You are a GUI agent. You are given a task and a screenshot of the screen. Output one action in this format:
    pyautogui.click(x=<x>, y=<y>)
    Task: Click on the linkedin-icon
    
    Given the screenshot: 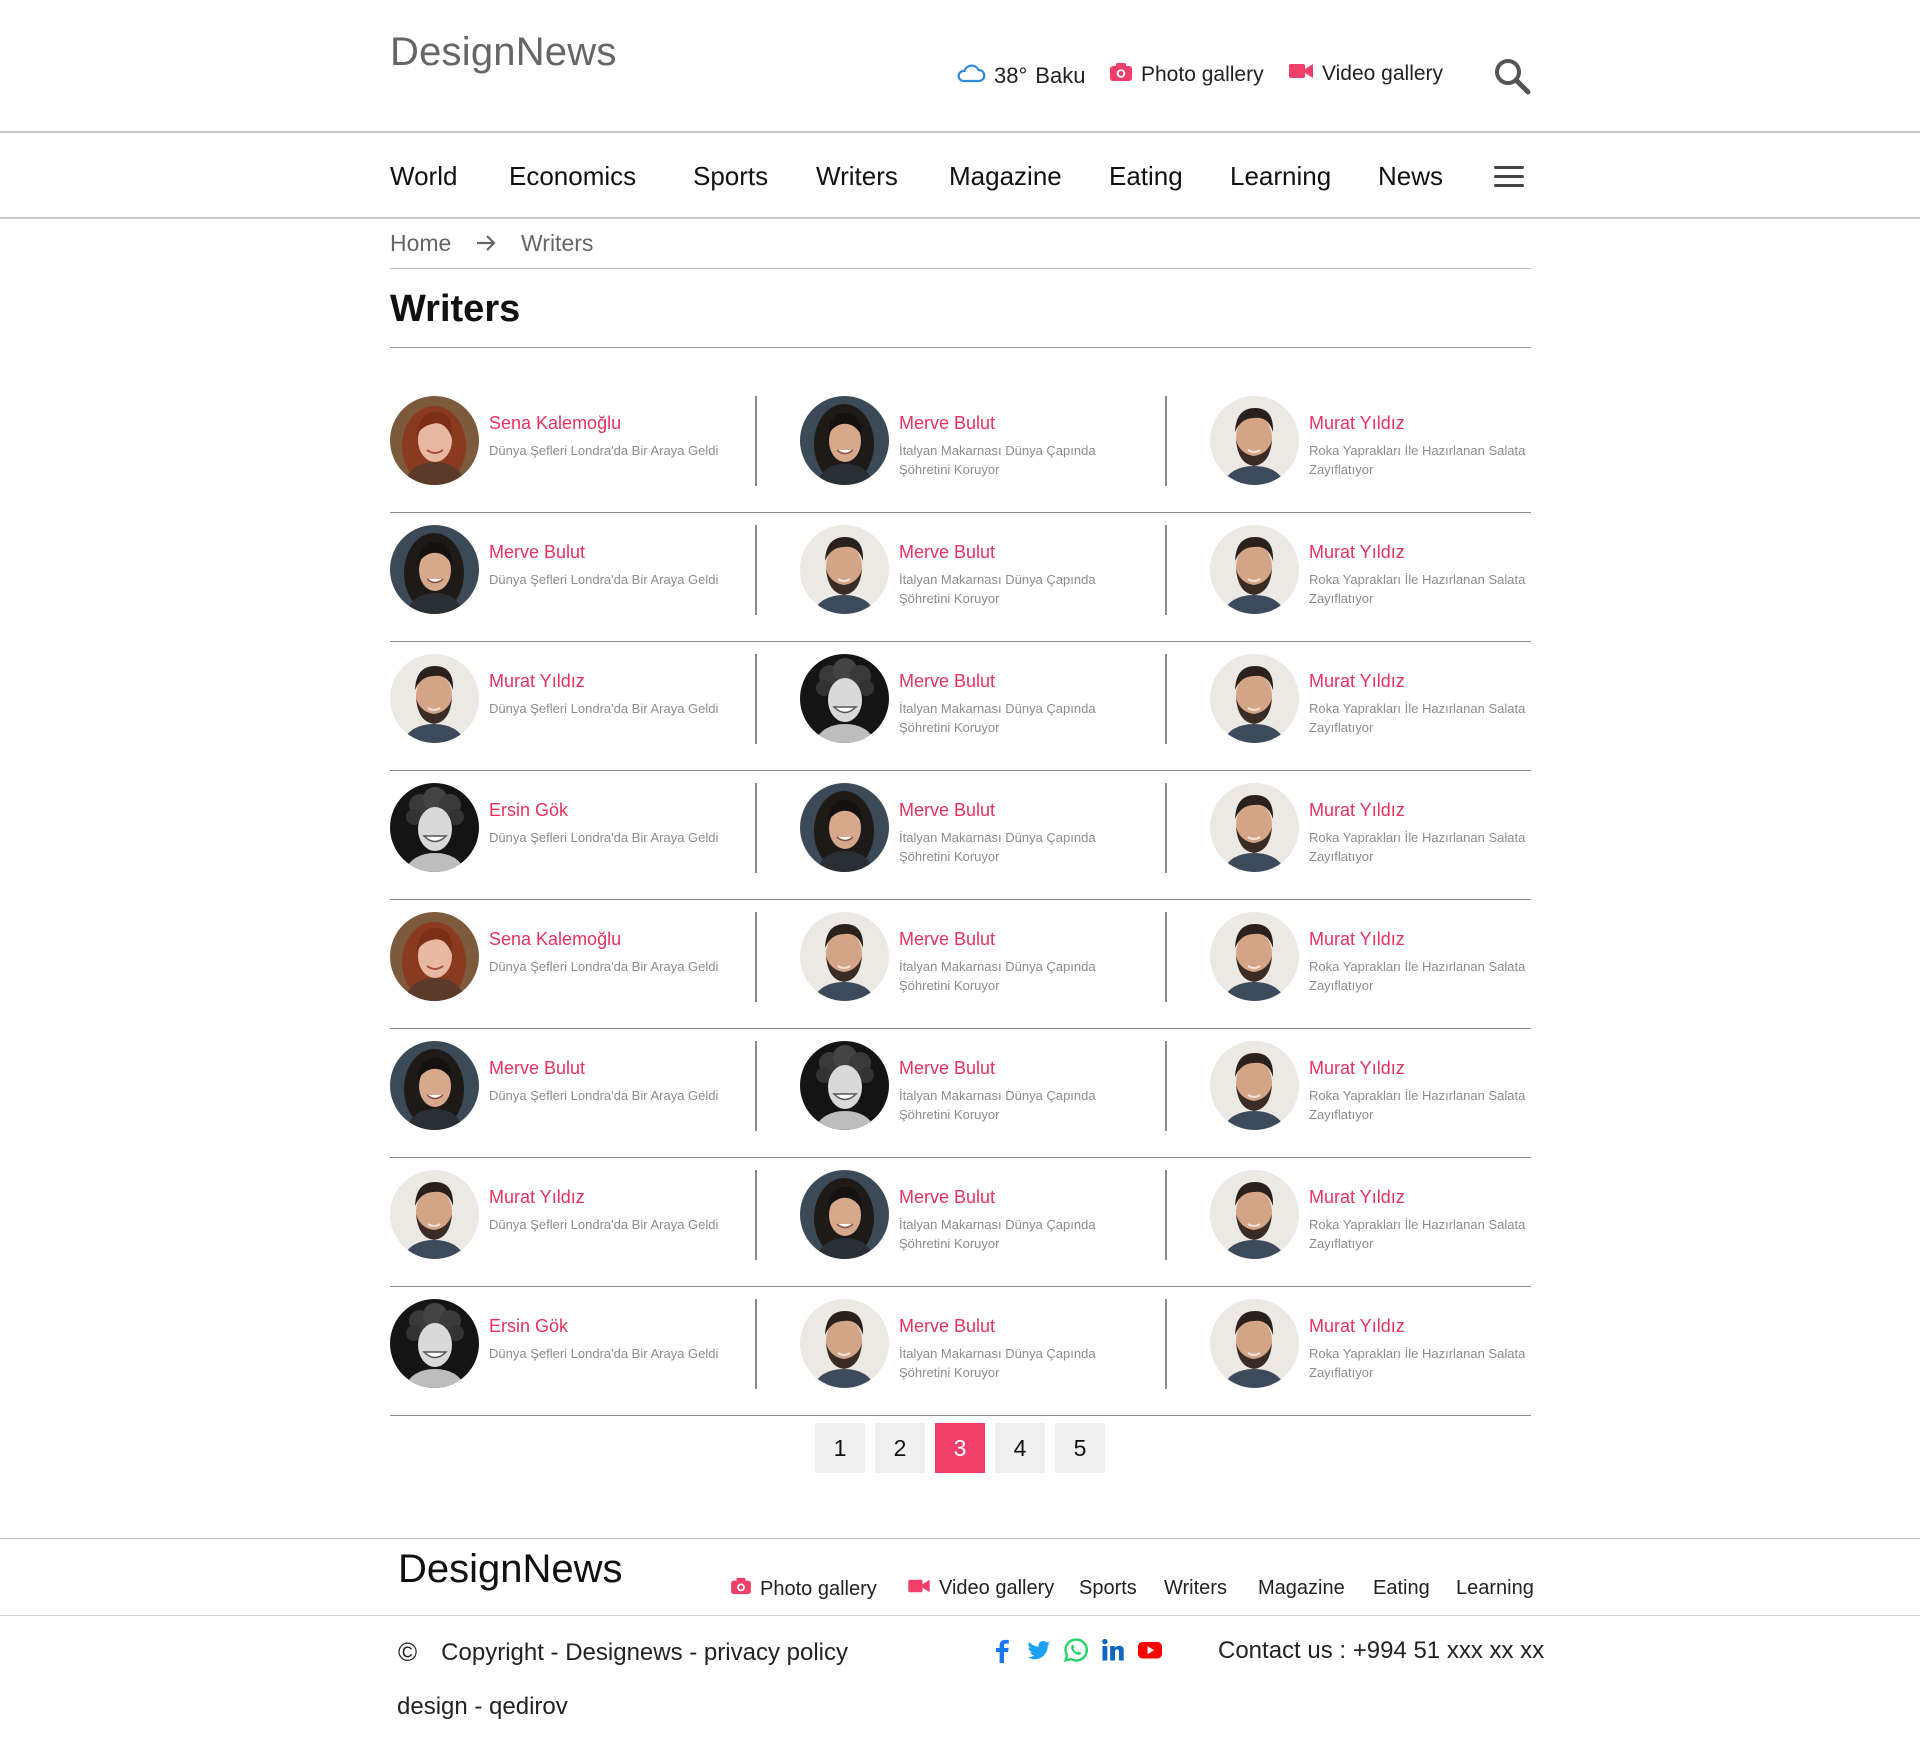 What is the action you would take?
    pyautogui.click(x=1113, y=1650)
    